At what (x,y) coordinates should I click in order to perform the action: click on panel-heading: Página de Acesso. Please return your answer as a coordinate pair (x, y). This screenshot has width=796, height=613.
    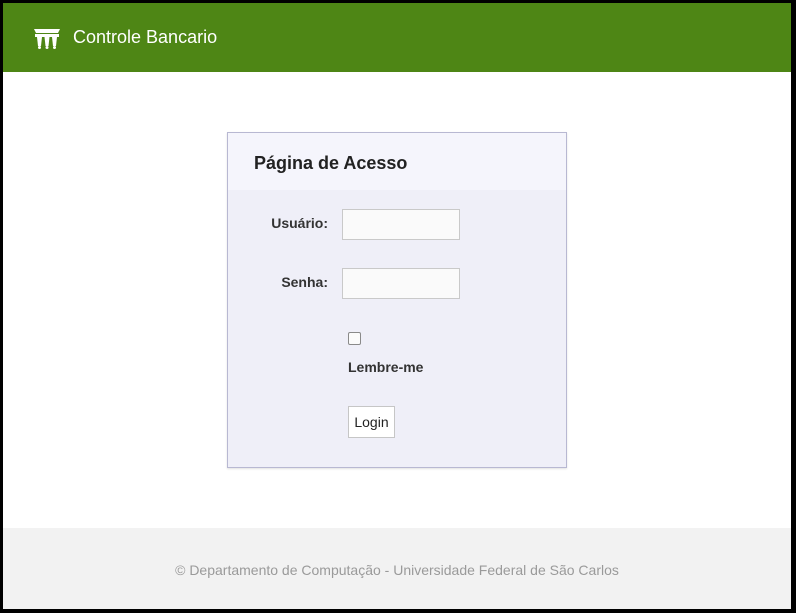
    Looking at the image, I should click on (397, 161).